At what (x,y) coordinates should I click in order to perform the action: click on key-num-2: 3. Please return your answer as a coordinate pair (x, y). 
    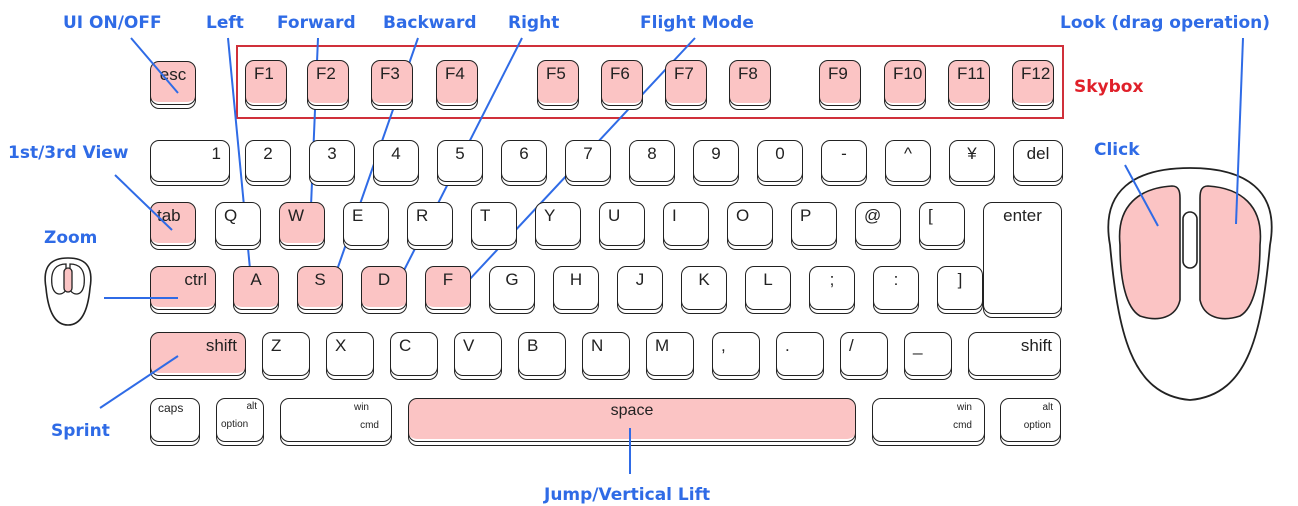
    Looking at the image, I should click on (332, 161).